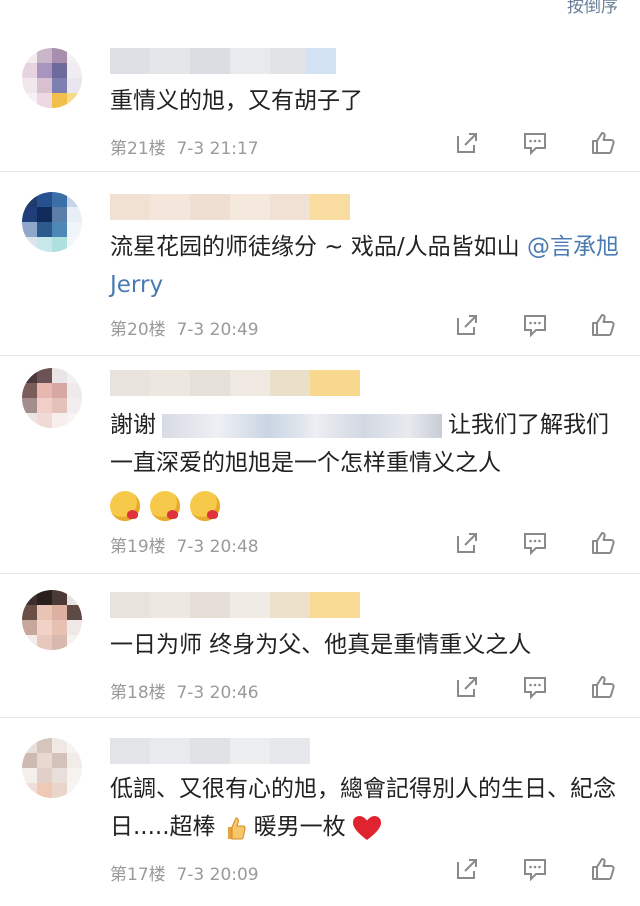 The image size is (640, 906). What do you see at coordinates (365, 808) in the screenshot?
I see `comment-text: 低調、又很有心的旭，總會記得別人的生日、紀念日.....超棒 暖男一枚` at bounding box center [365, 808].